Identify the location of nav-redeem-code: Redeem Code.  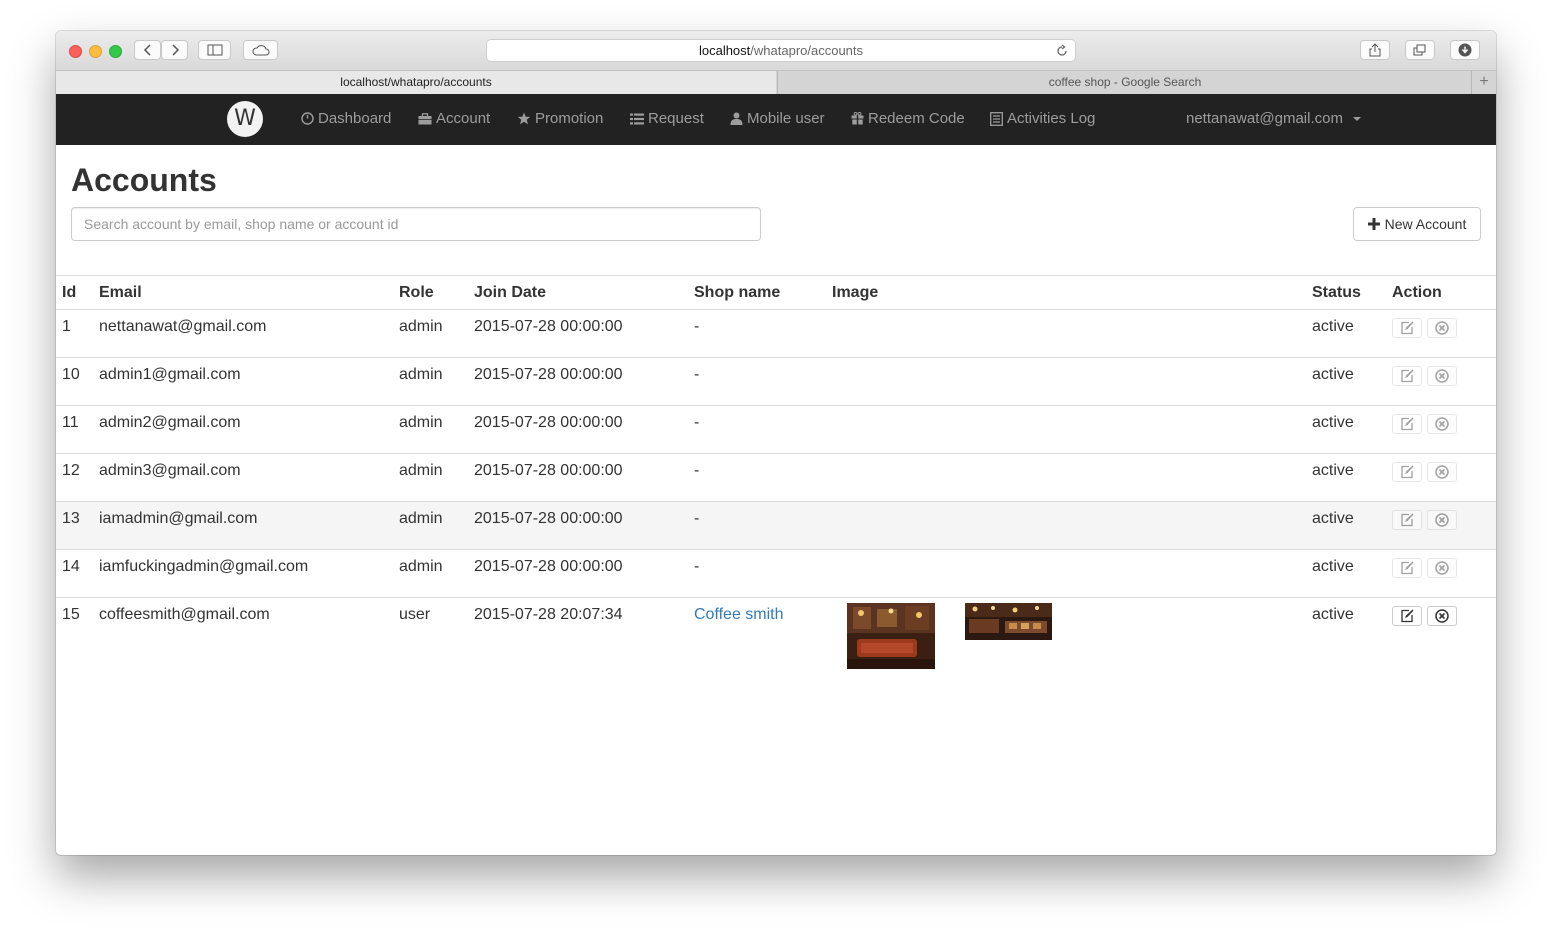
(908, 118).